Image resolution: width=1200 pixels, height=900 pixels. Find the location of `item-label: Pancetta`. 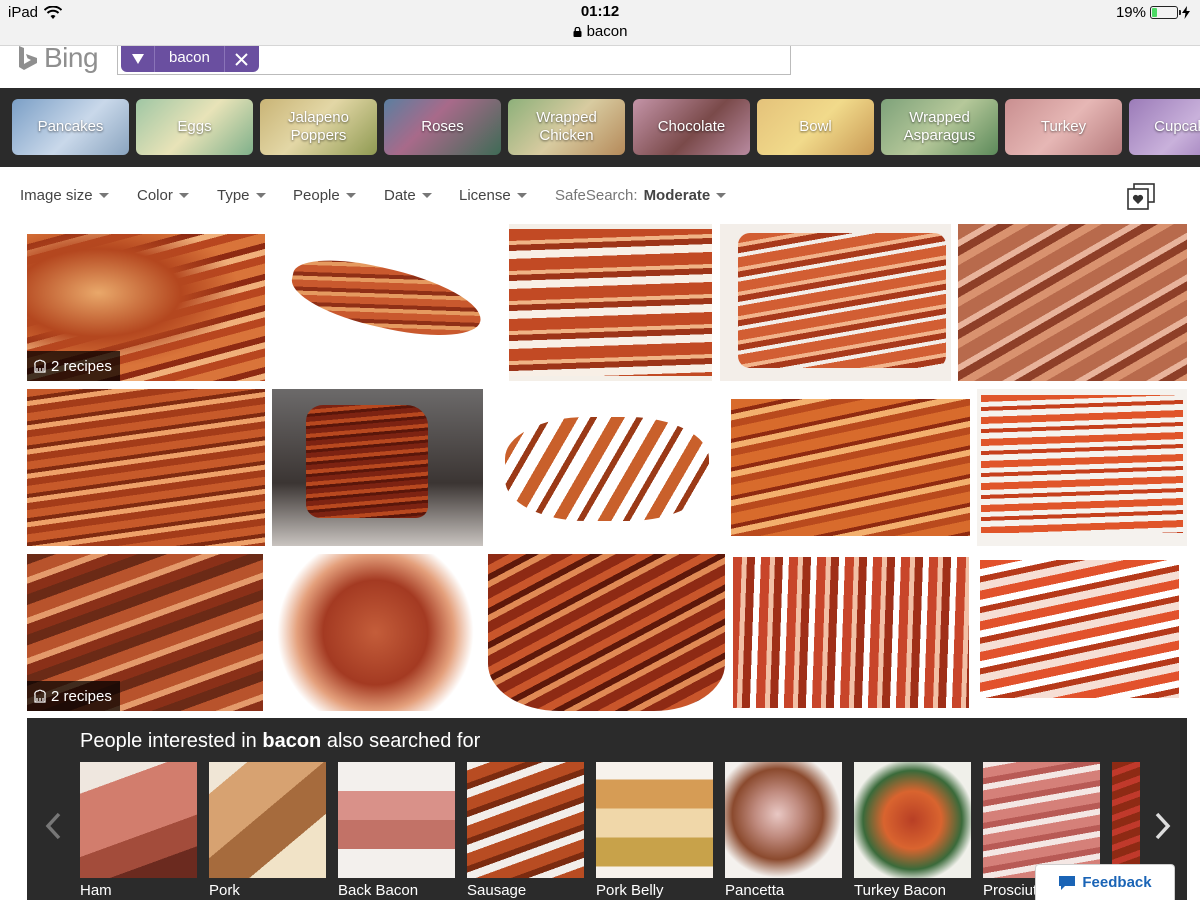

item-label: Pancetta is located at coordinates (755, 890).